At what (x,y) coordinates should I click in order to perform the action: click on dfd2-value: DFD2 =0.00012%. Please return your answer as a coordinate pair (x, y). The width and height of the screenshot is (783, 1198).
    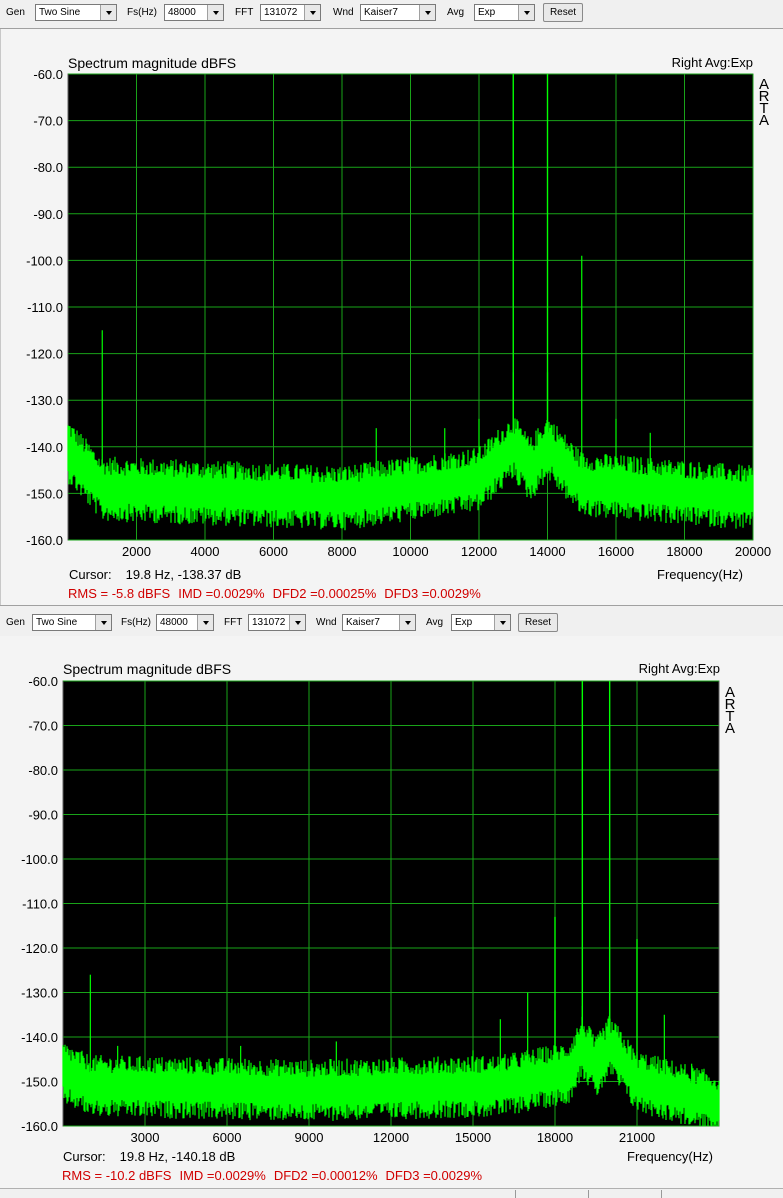
    Looking at the image, I should click on (325, 1175).